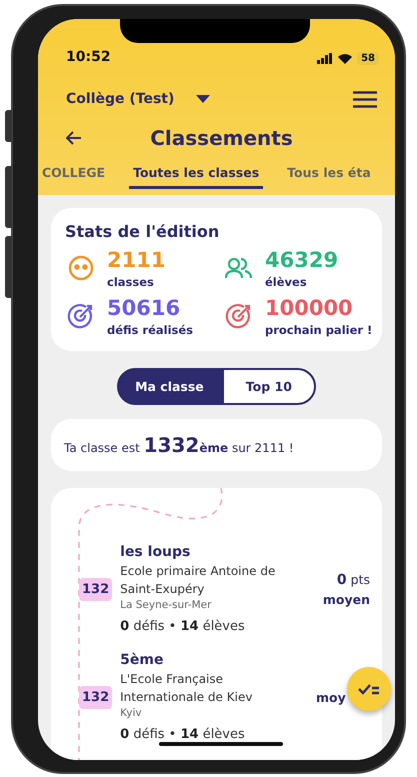 This screenshot has width=417, height=777. Describe the element at coordinates (346, 599) in the screenshot. I see `points-label: moyen` at that location.